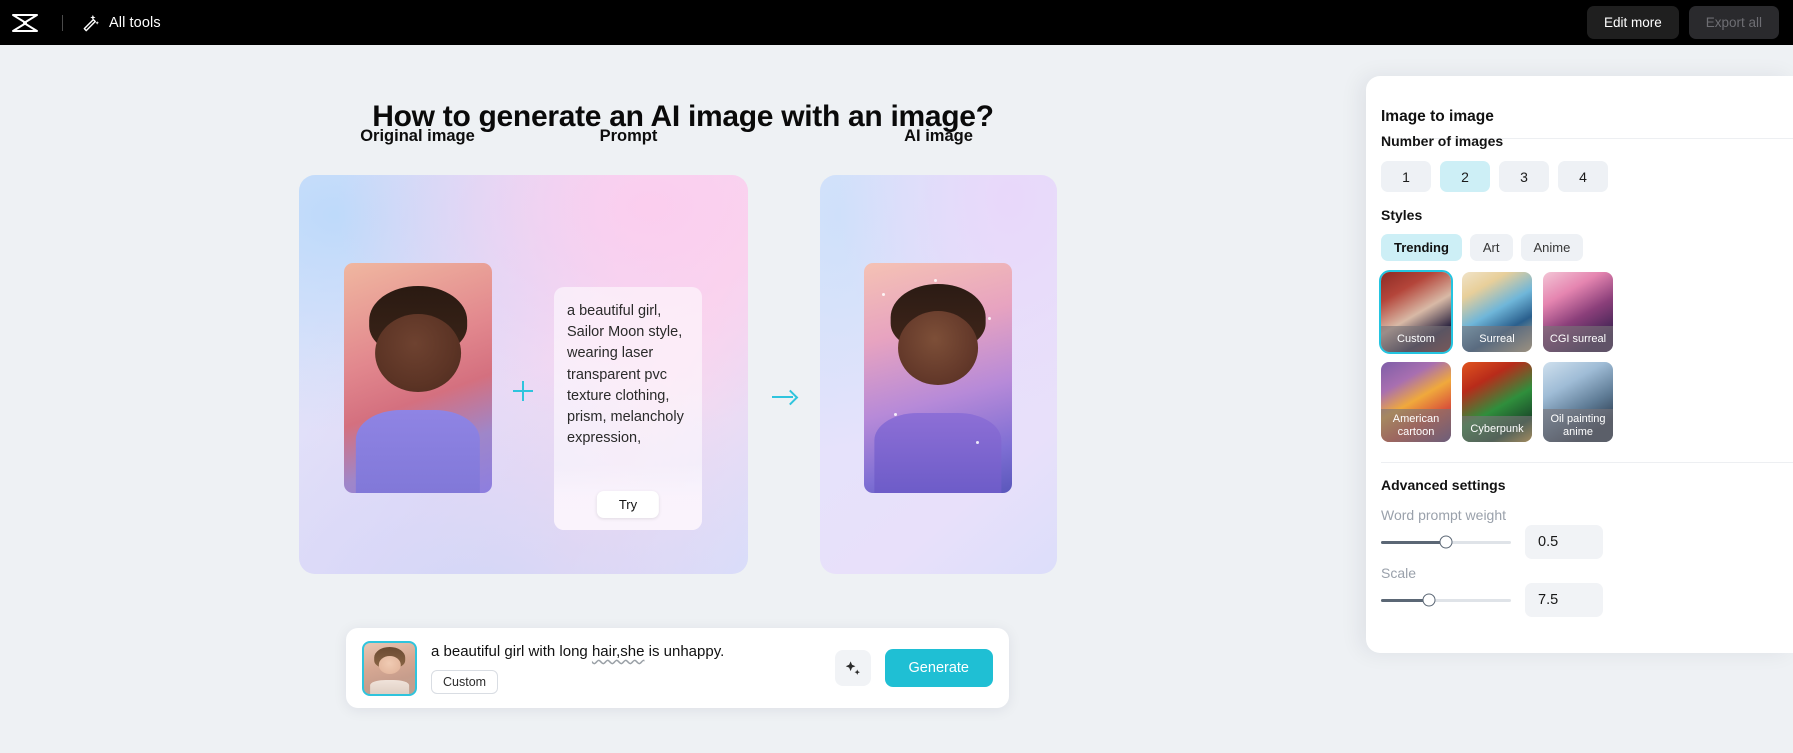 The image size is (1793, 753). I want to click on prompt-text-misspelled: hair,she, so click(618, 651).